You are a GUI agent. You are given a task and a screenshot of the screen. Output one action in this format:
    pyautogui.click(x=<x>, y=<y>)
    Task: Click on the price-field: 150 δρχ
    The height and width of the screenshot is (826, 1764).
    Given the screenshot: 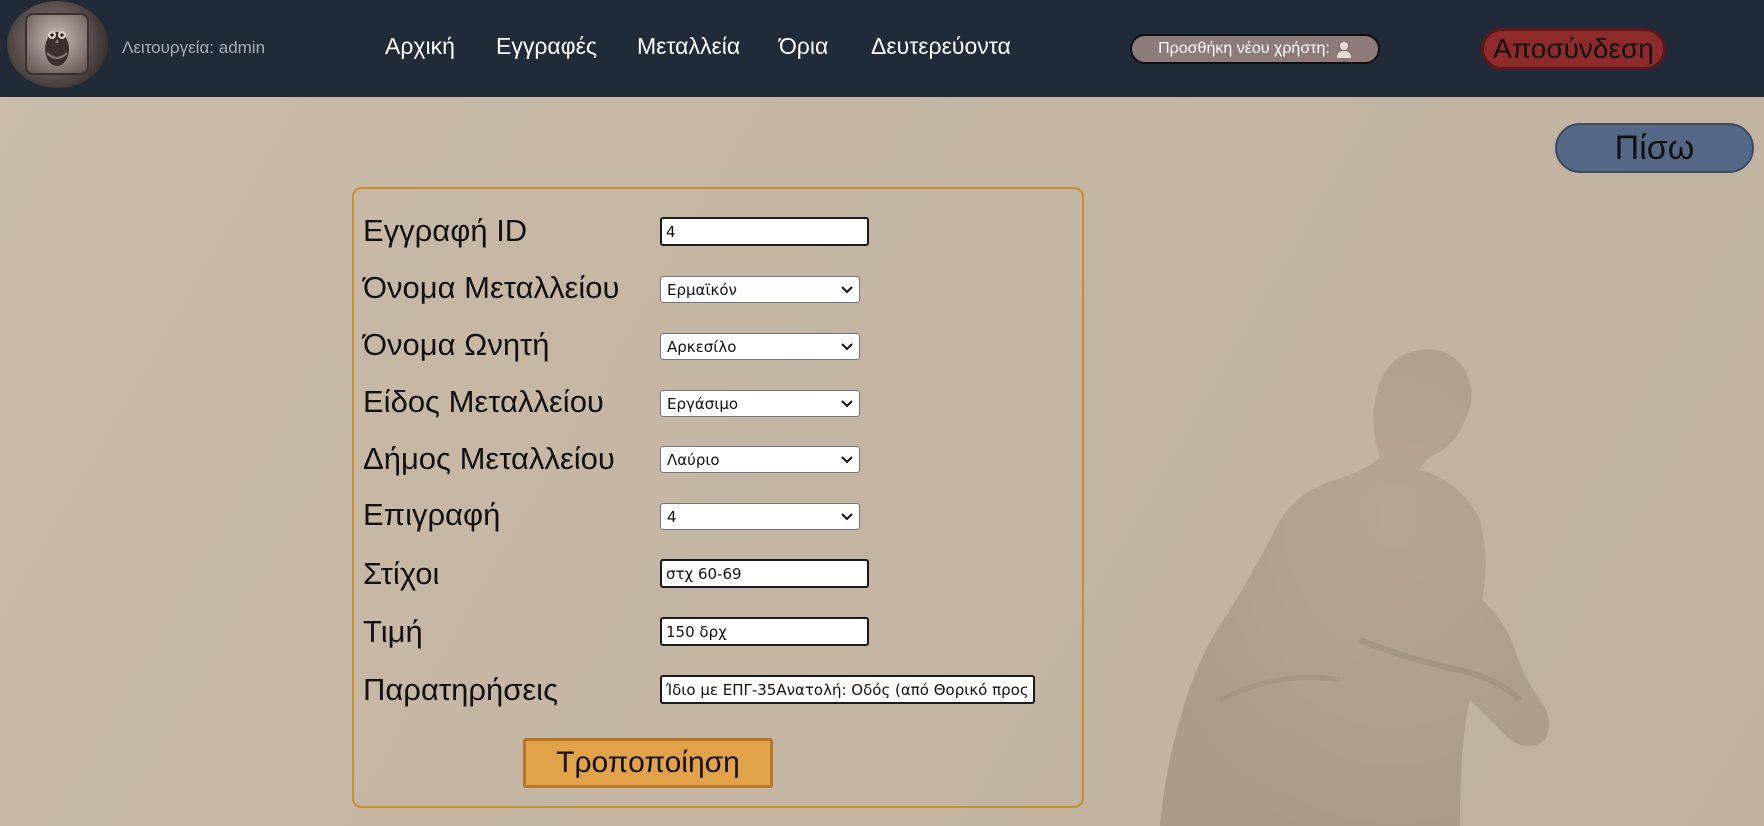 What is the action you would take?
    pyautogui.click(x=764, y=631)
    